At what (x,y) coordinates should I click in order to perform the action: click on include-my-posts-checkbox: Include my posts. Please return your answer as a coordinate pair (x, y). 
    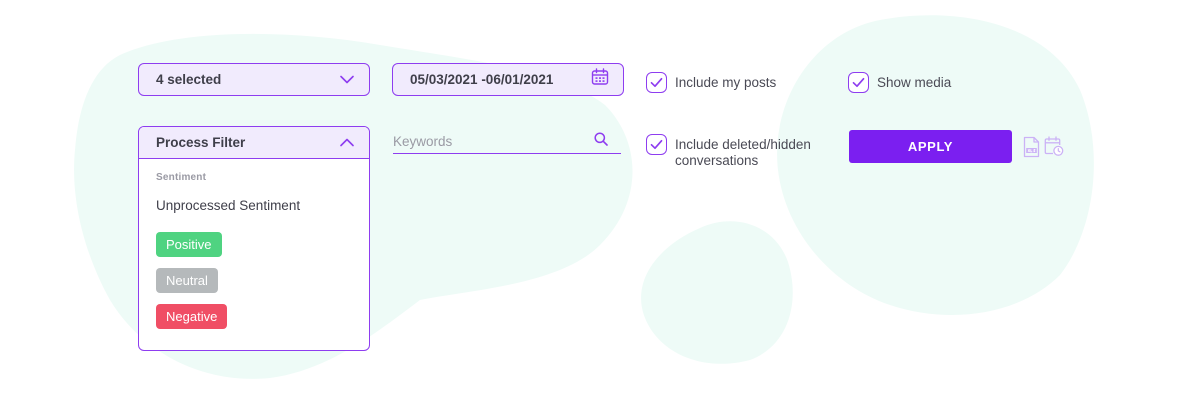
    Looking at the image, I should click on (711, 82).